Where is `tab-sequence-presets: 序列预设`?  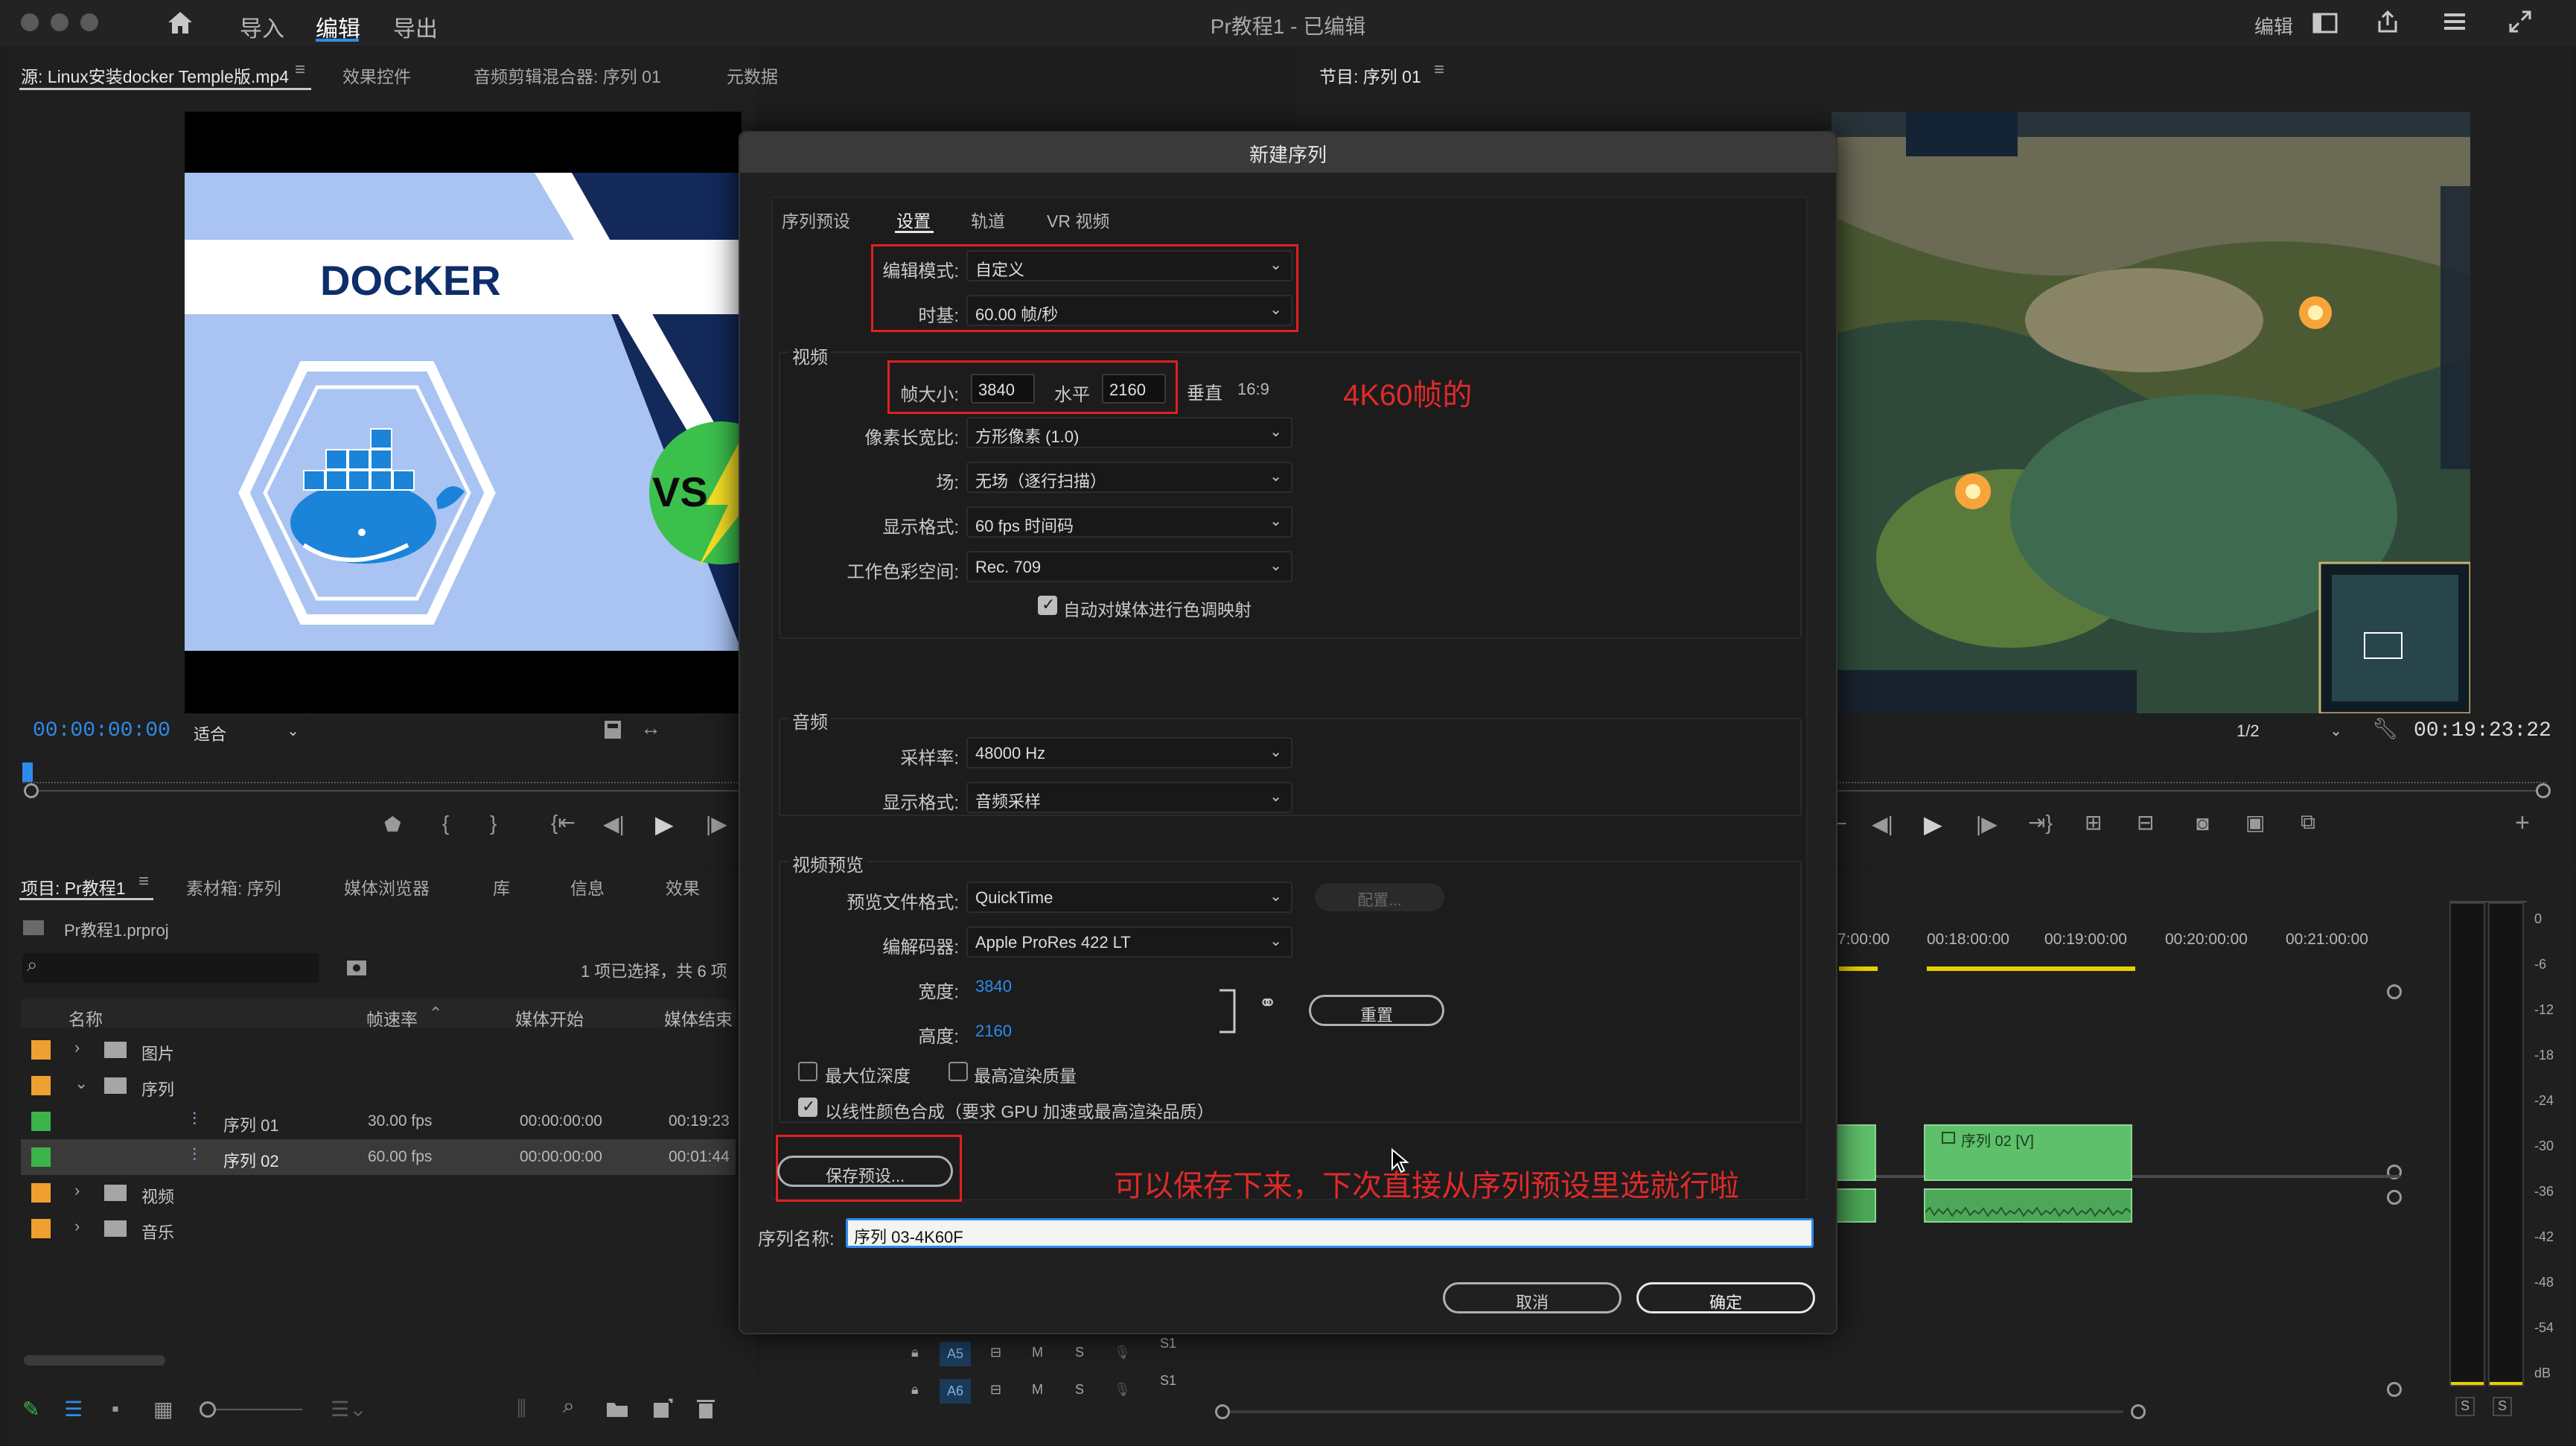 tab-sequence-presets: 序列预设 is located at coordinates (816, 220).